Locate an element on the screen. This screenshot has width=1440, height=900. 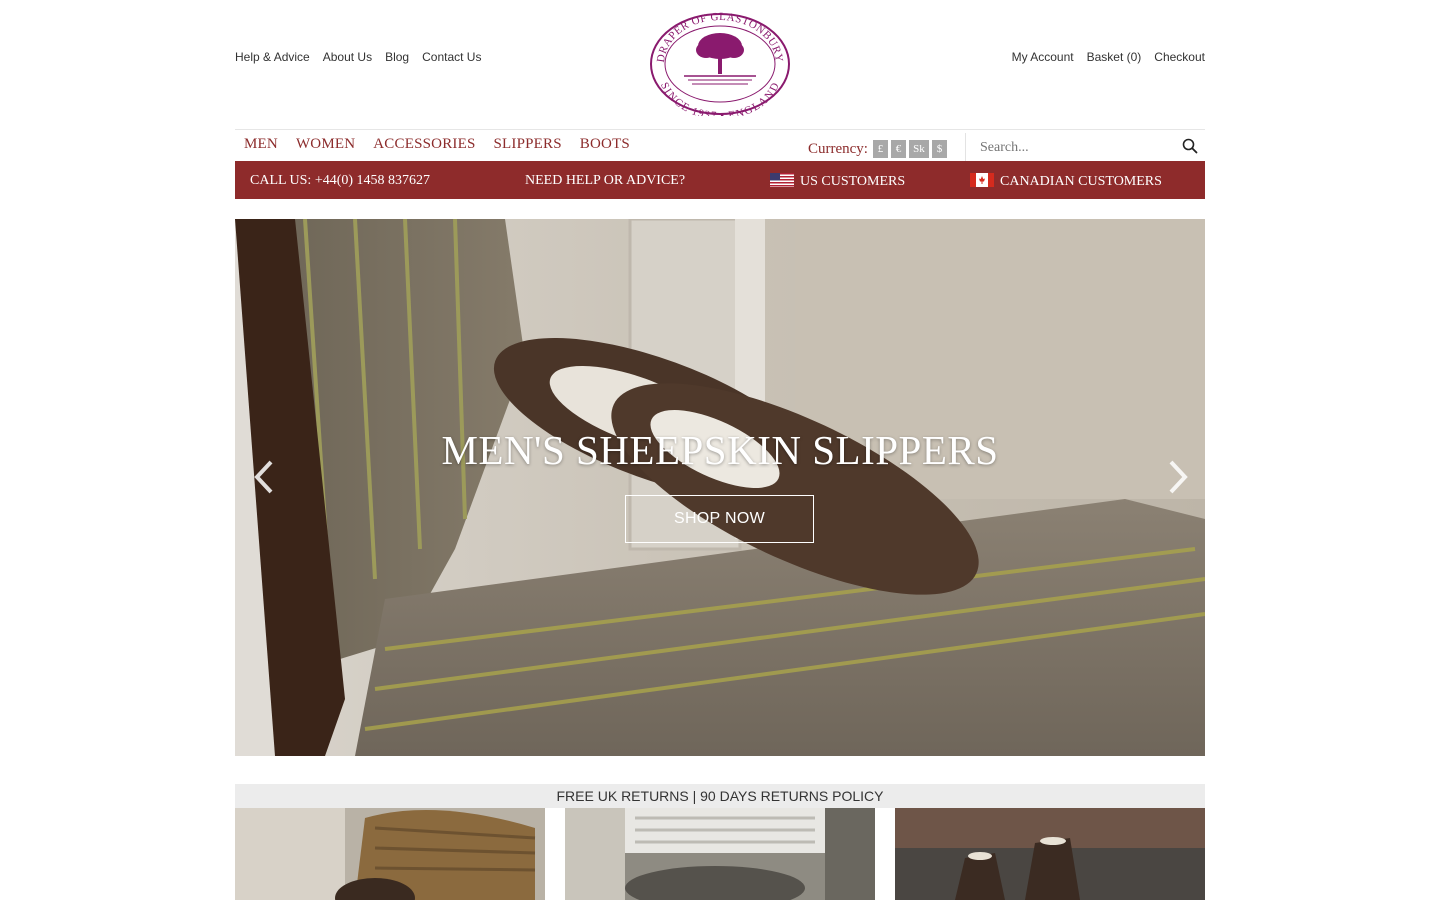
help-advice-link: Help & Advice is located at coordinates (272, 57).